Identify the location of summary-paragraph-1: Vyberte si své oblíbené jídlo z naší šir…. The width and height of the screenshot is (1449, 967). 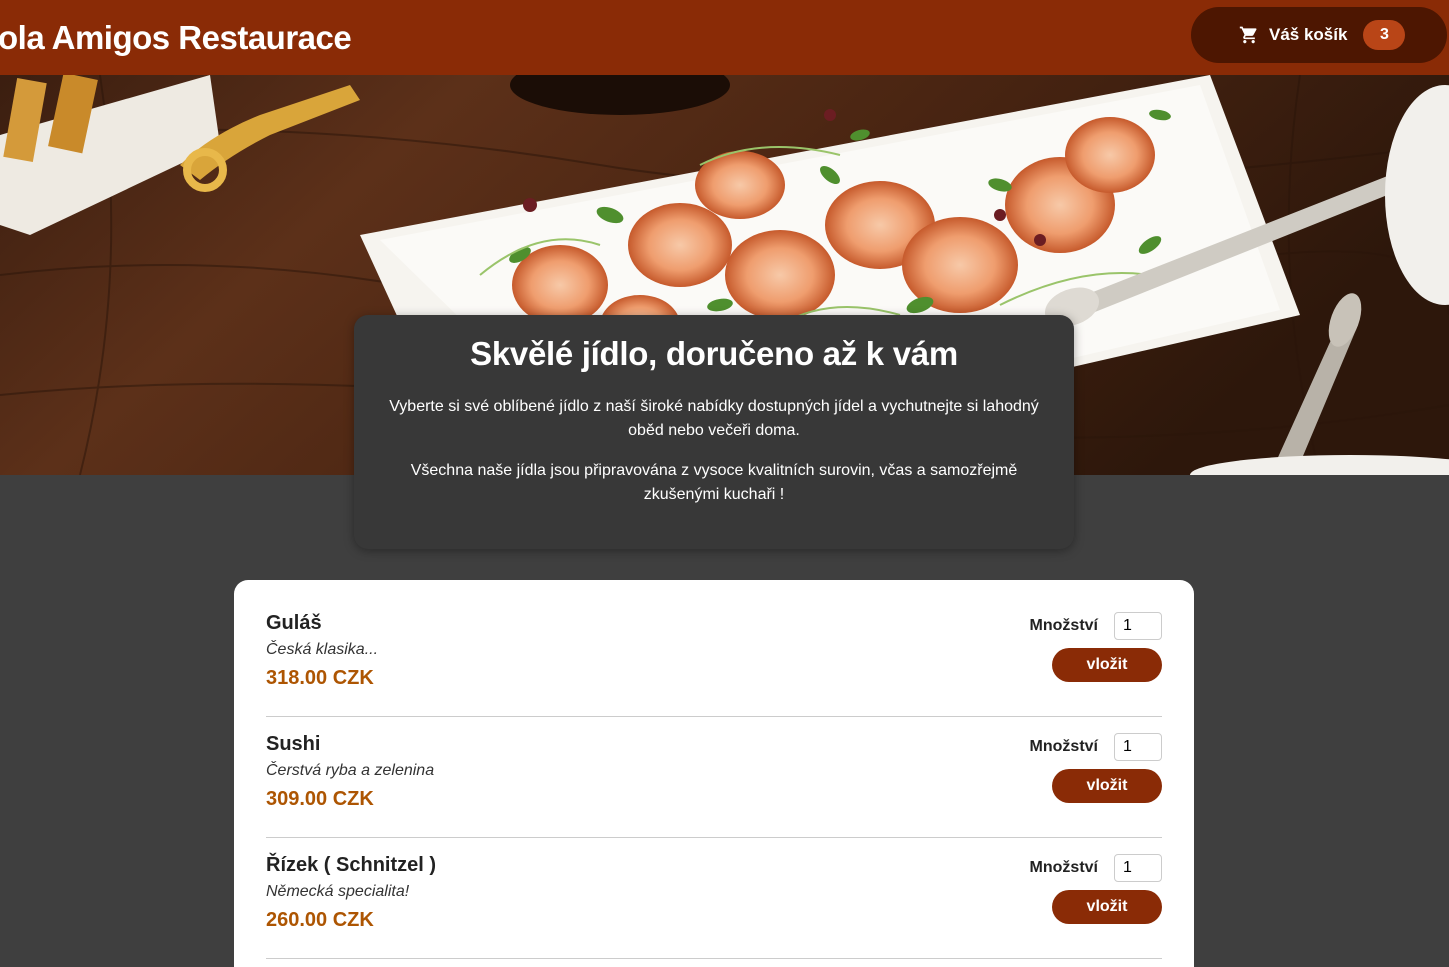
(714, 418).